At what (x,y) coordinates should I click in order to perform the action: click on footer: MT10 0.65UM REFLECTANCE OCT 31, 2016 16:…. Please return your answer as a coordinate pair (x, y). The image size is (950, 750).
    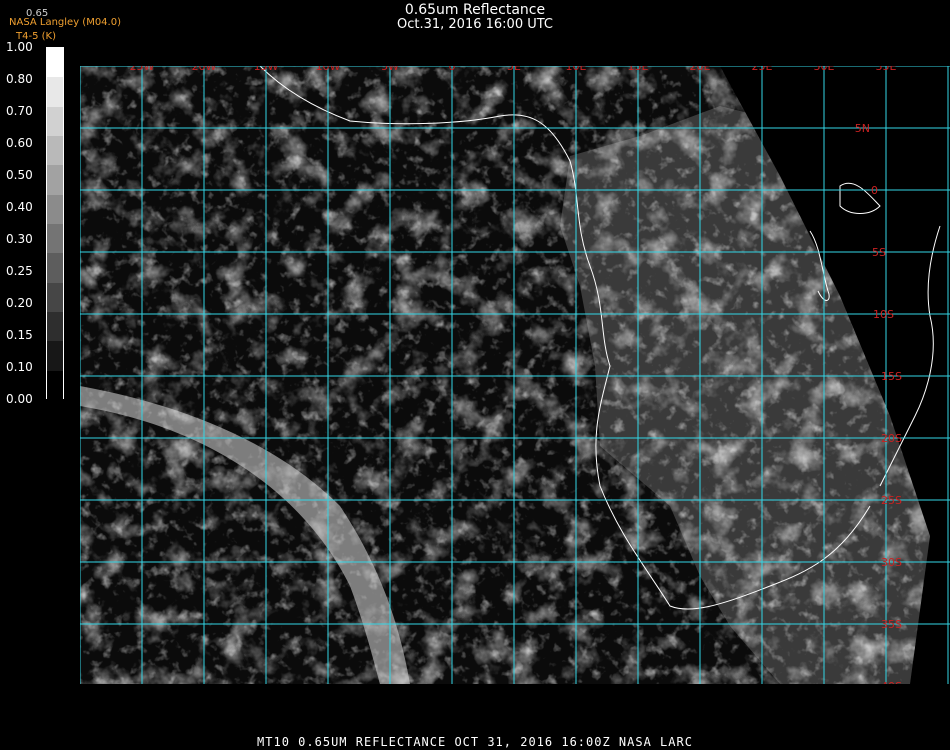
    Looking at the image, I should click on (475, 742).